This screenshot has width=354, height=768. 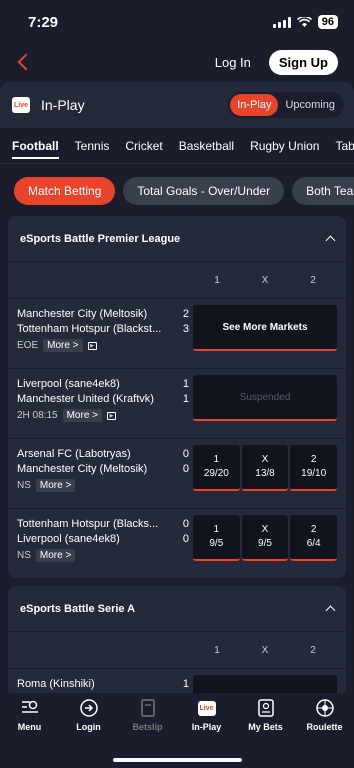 I want to click on bottom-nav: Menu Login Betslip Live In-Play My Bets, so click(x=177, y=730).